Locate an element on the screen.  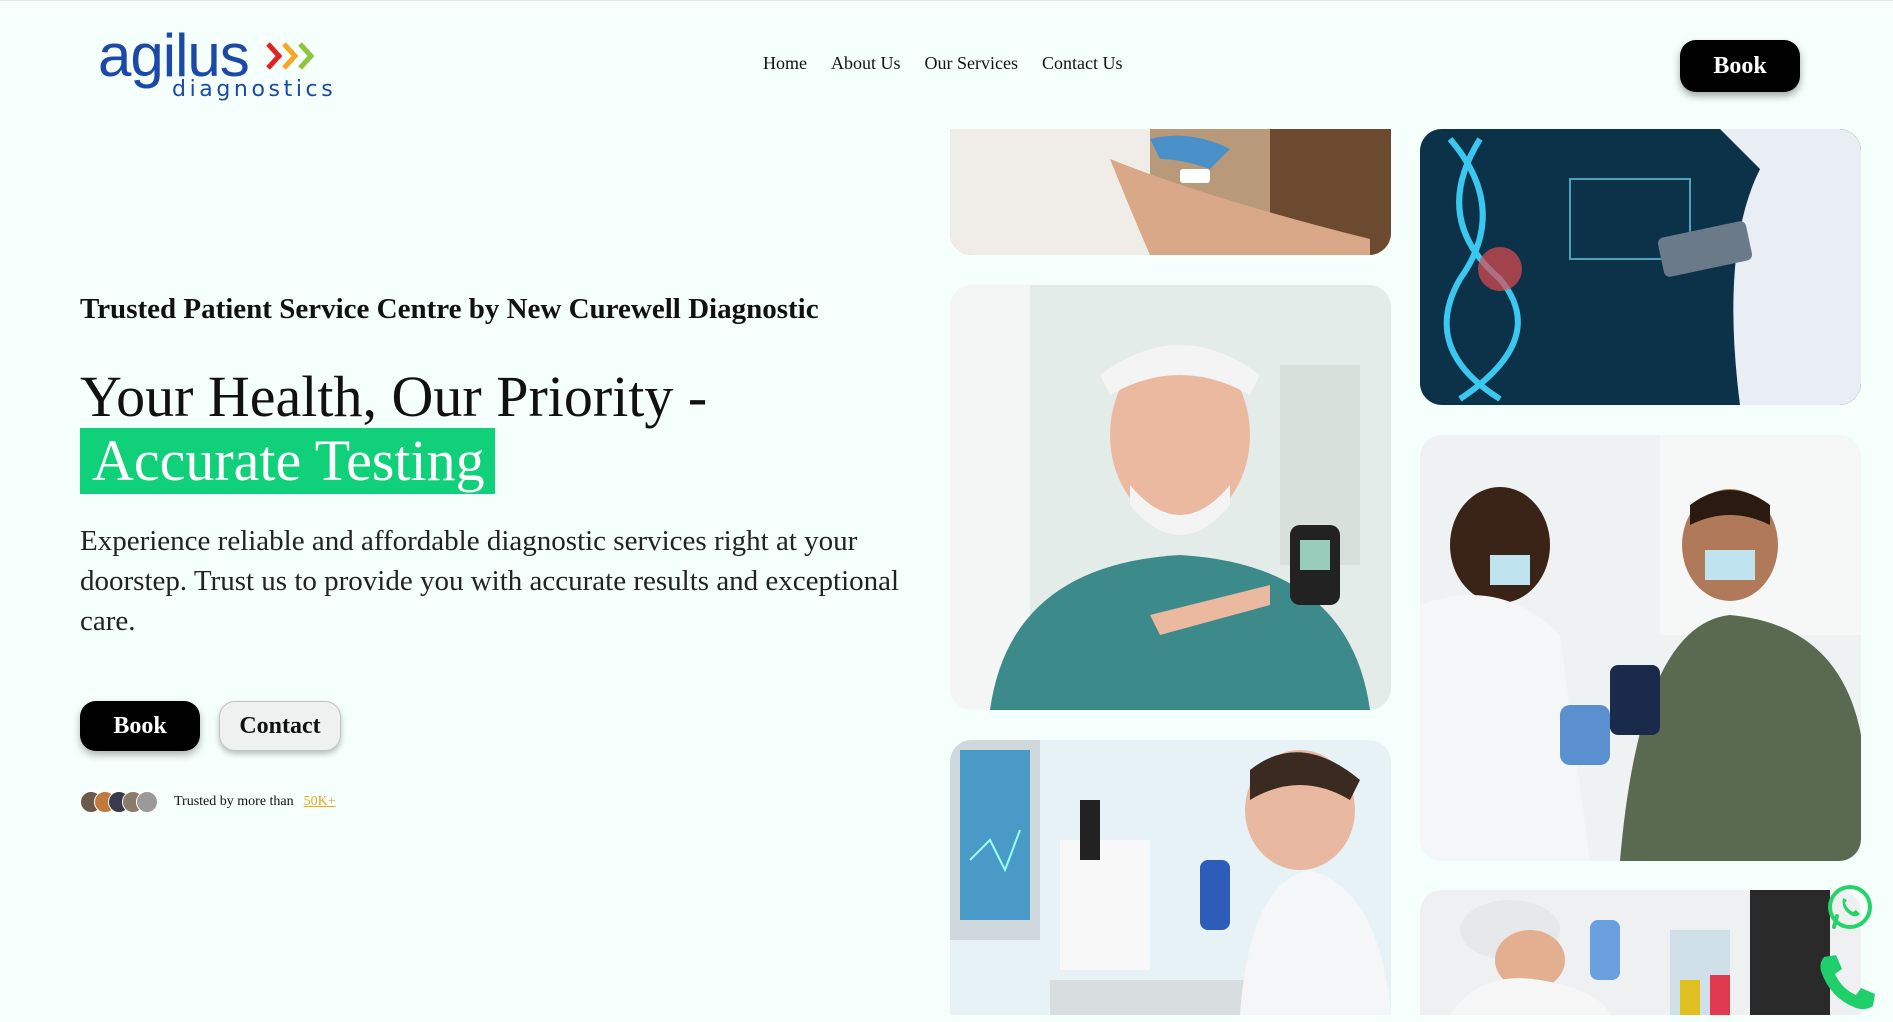
main-nav: Home About Us Our Services Contact Us is located at coordinates (943, 63).